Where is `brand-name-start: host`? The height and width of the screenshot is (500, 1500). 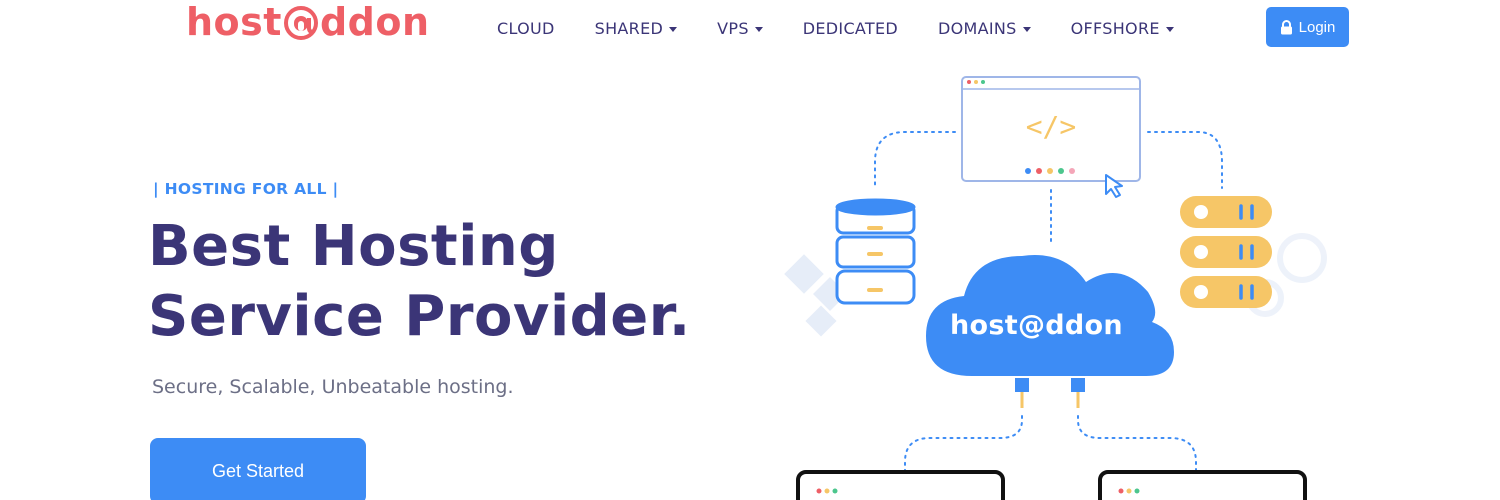
brand-name-start: host is located at coordinates (234, 22).